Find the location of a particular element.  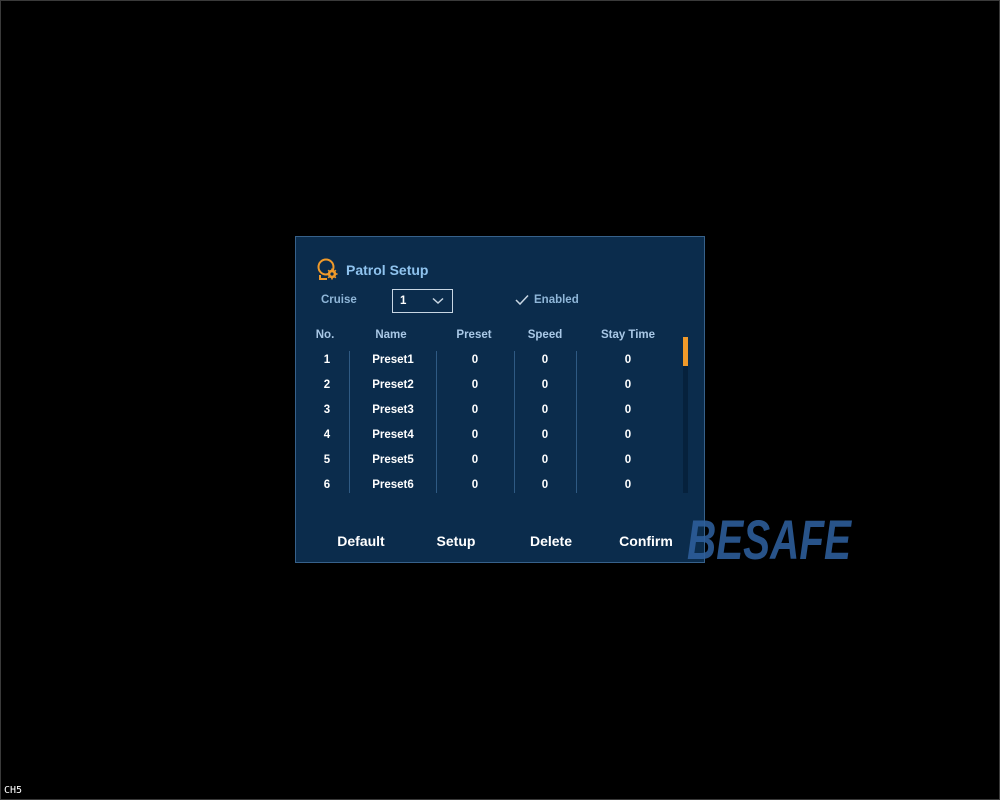

header-stay-time: Stay Time is located at coordinates (628, 335).